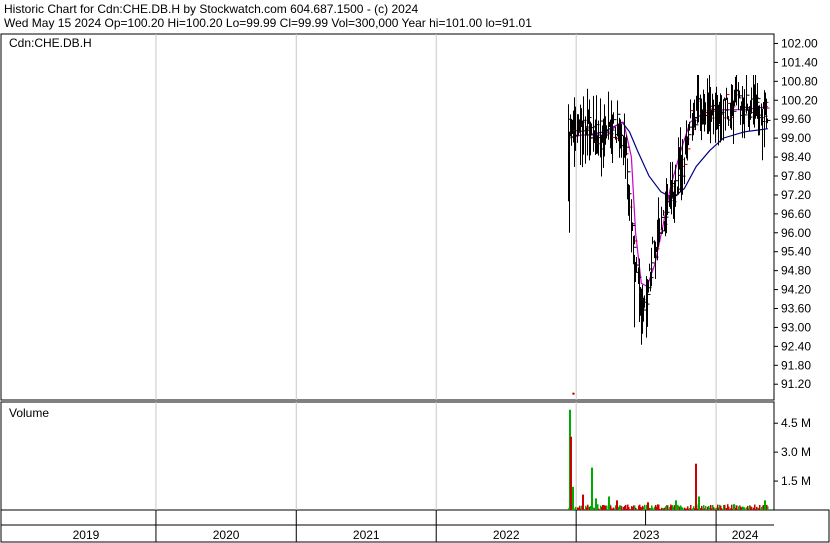 Image resolution: width=830 pixels, height=543 pixels. What do you see at coordinates (796, 384) in the screenshot?
I see `price-tick-label: 91.20` at bounding box center [796, 384].